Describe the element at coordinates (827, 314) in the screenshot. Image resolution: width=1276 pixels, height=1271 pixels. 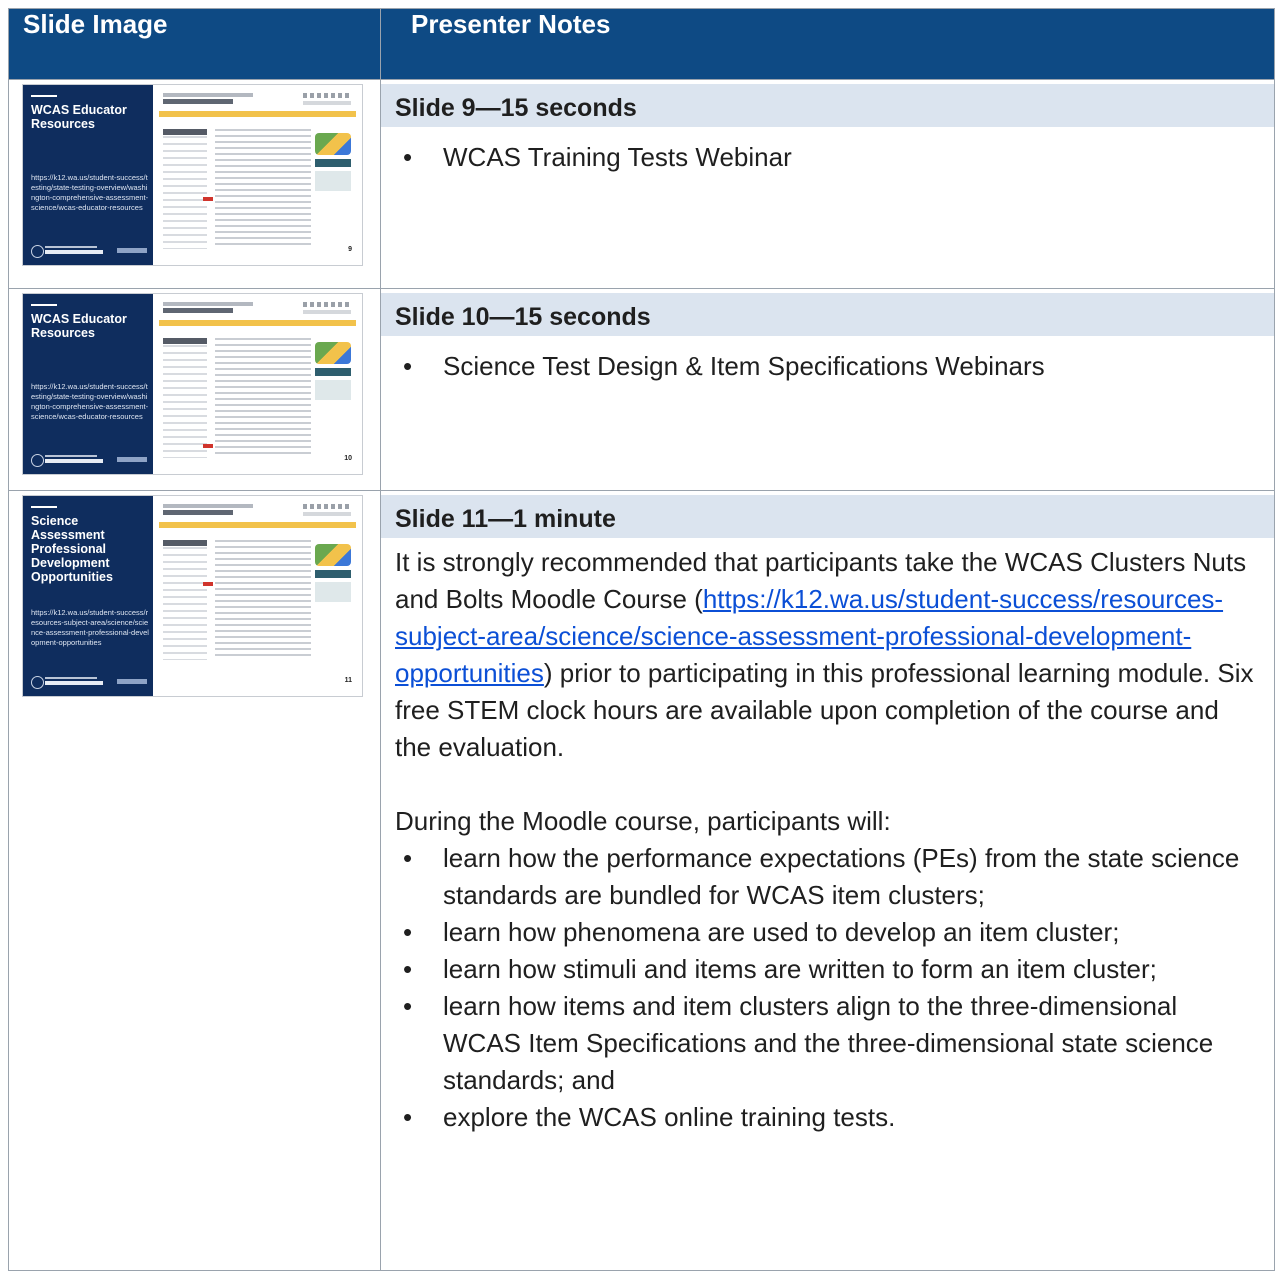
I see `slide-heading: Slide 10—15 seconds` at that location.